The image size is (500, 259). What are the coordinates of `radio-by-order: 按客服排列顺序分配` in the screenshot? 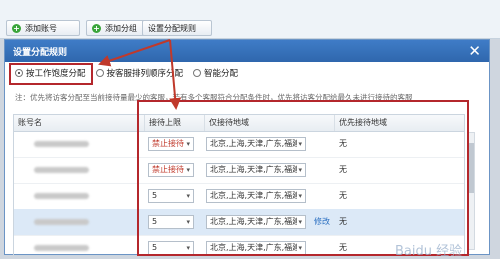 It's located at (139, 73).